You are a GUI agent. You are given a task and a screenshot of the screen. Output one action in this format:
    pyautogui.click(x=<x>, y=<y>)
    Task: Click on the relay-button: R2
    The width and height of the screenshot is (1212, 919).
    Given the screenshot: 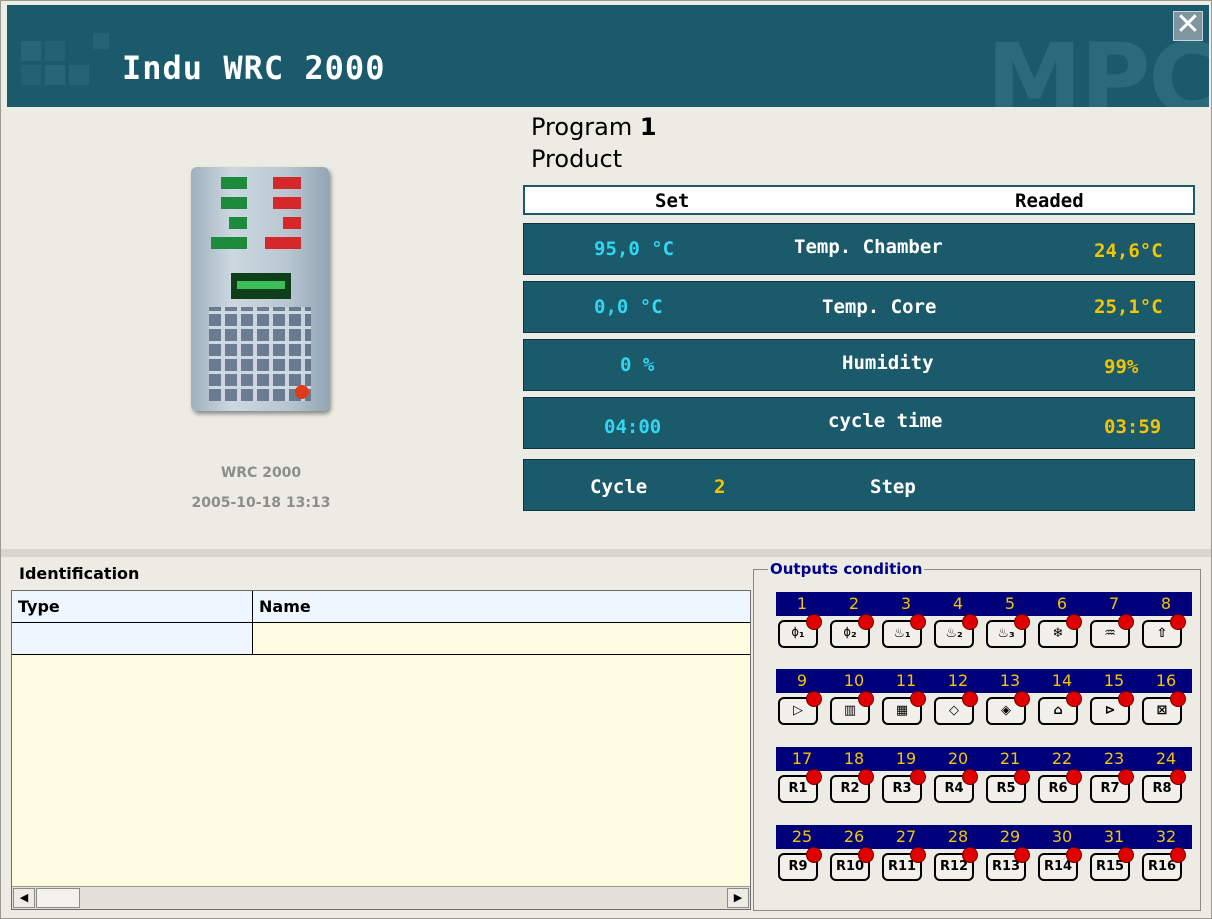 What is the action you would take?
    pyautogui.click(x=852, y=786)
    